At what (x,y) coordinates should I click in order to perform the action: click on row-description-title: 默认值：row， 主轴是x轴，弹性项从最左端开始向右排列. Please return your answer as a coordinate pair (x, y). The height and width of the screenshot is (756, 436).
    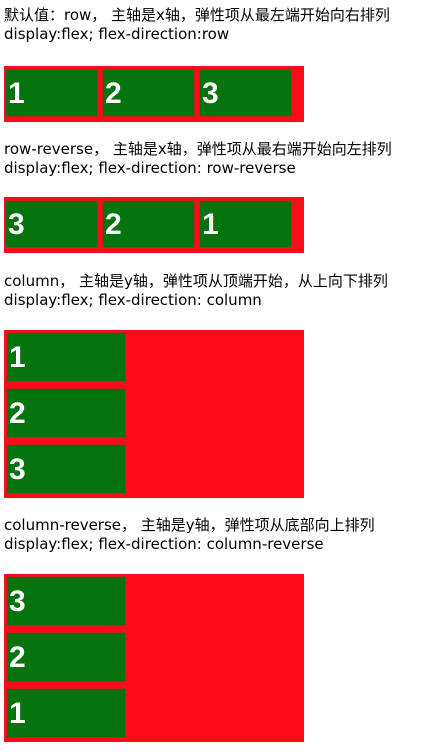
    Looking at the image, I should click on (197, 15).